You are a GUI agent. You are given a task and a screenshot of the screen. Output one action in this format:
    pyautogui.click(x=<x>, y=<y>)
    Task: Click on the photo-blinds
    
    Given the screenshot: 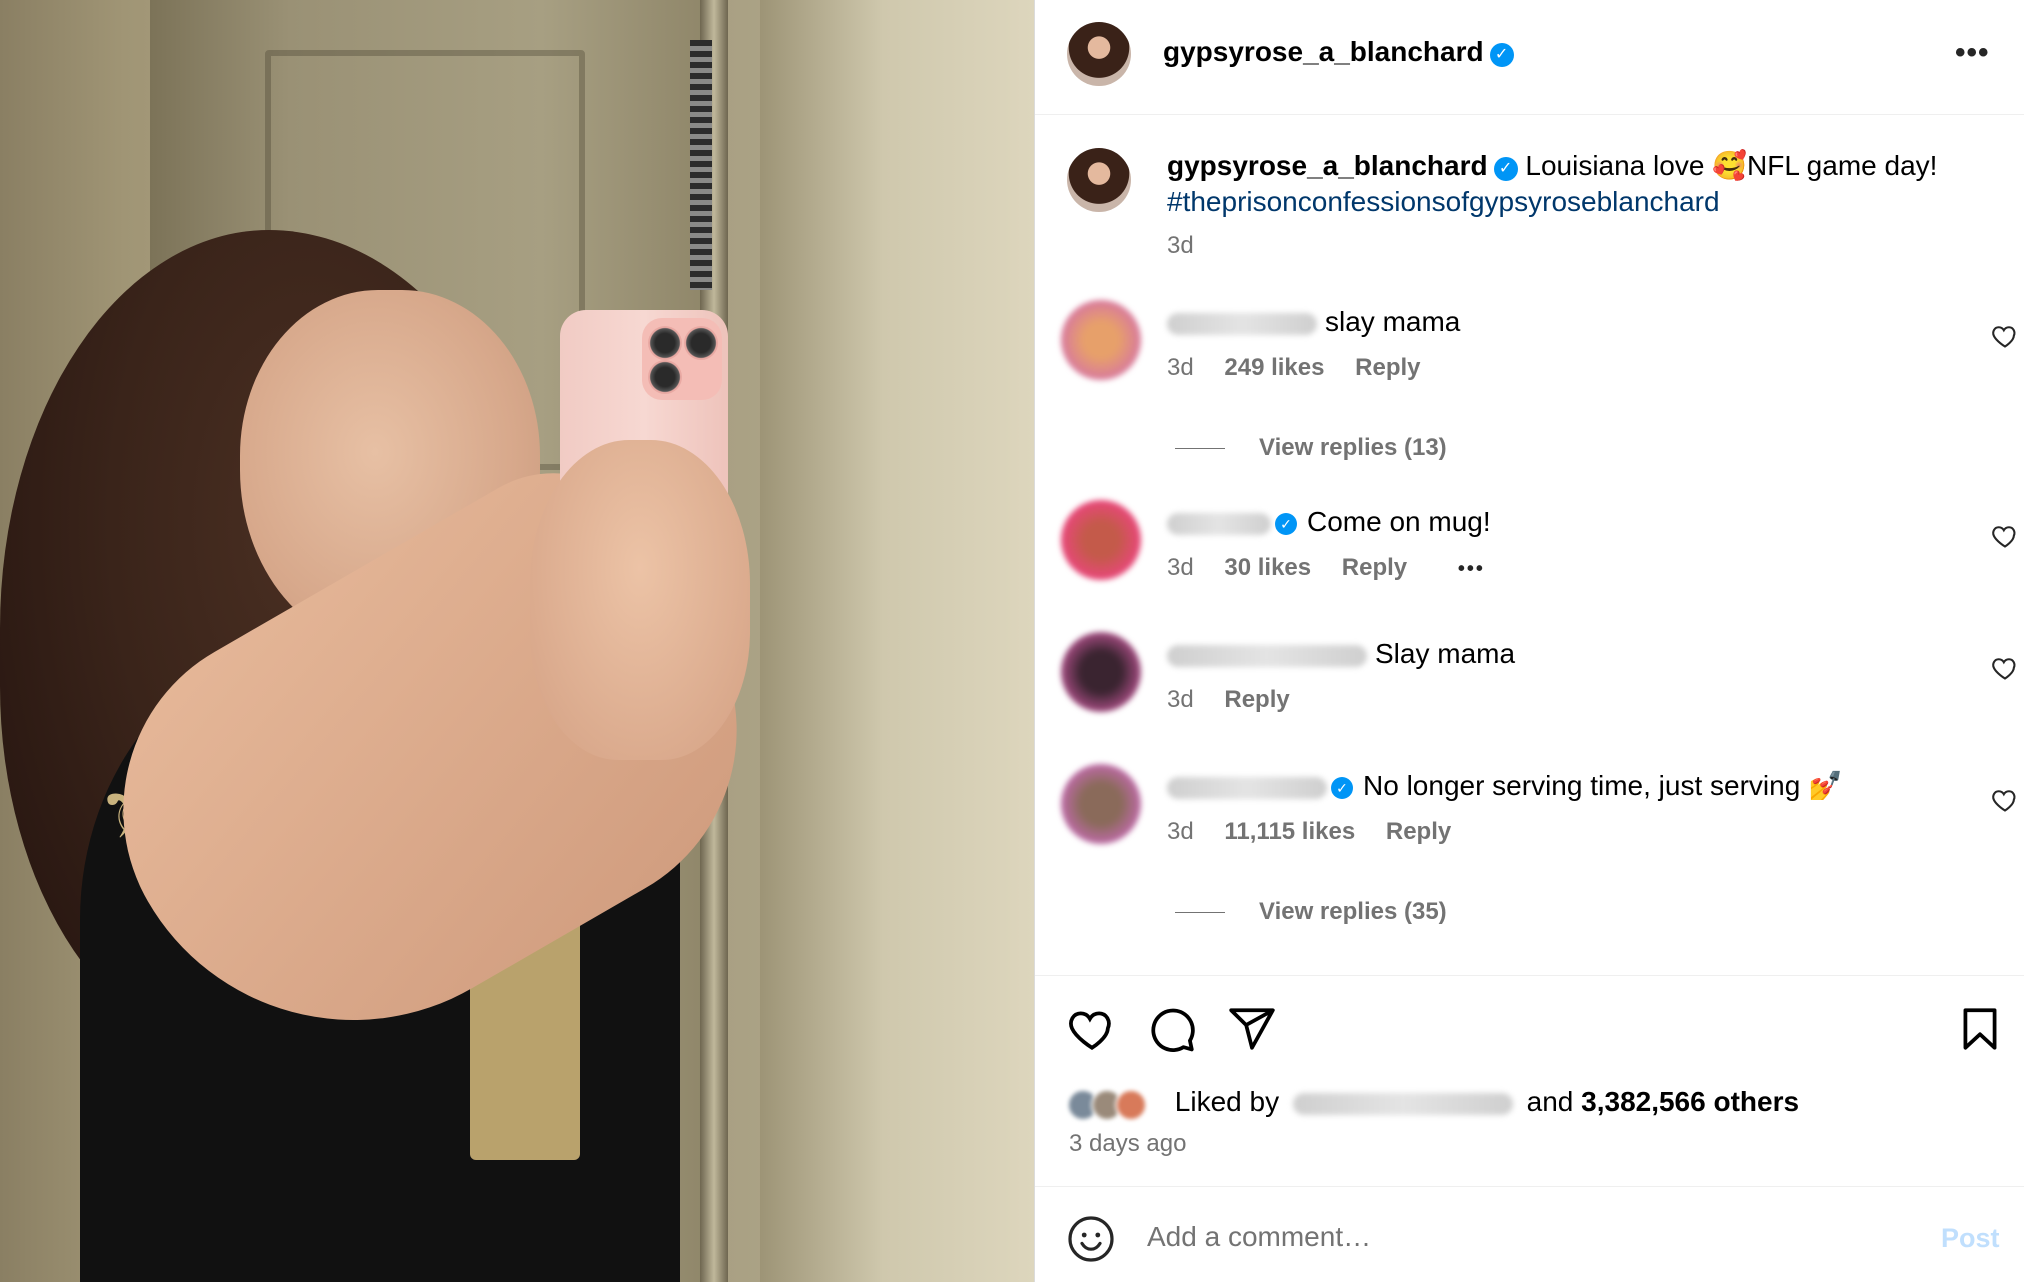 What is the action you would take?
    pyautogui.click(x=701, y=165)
    